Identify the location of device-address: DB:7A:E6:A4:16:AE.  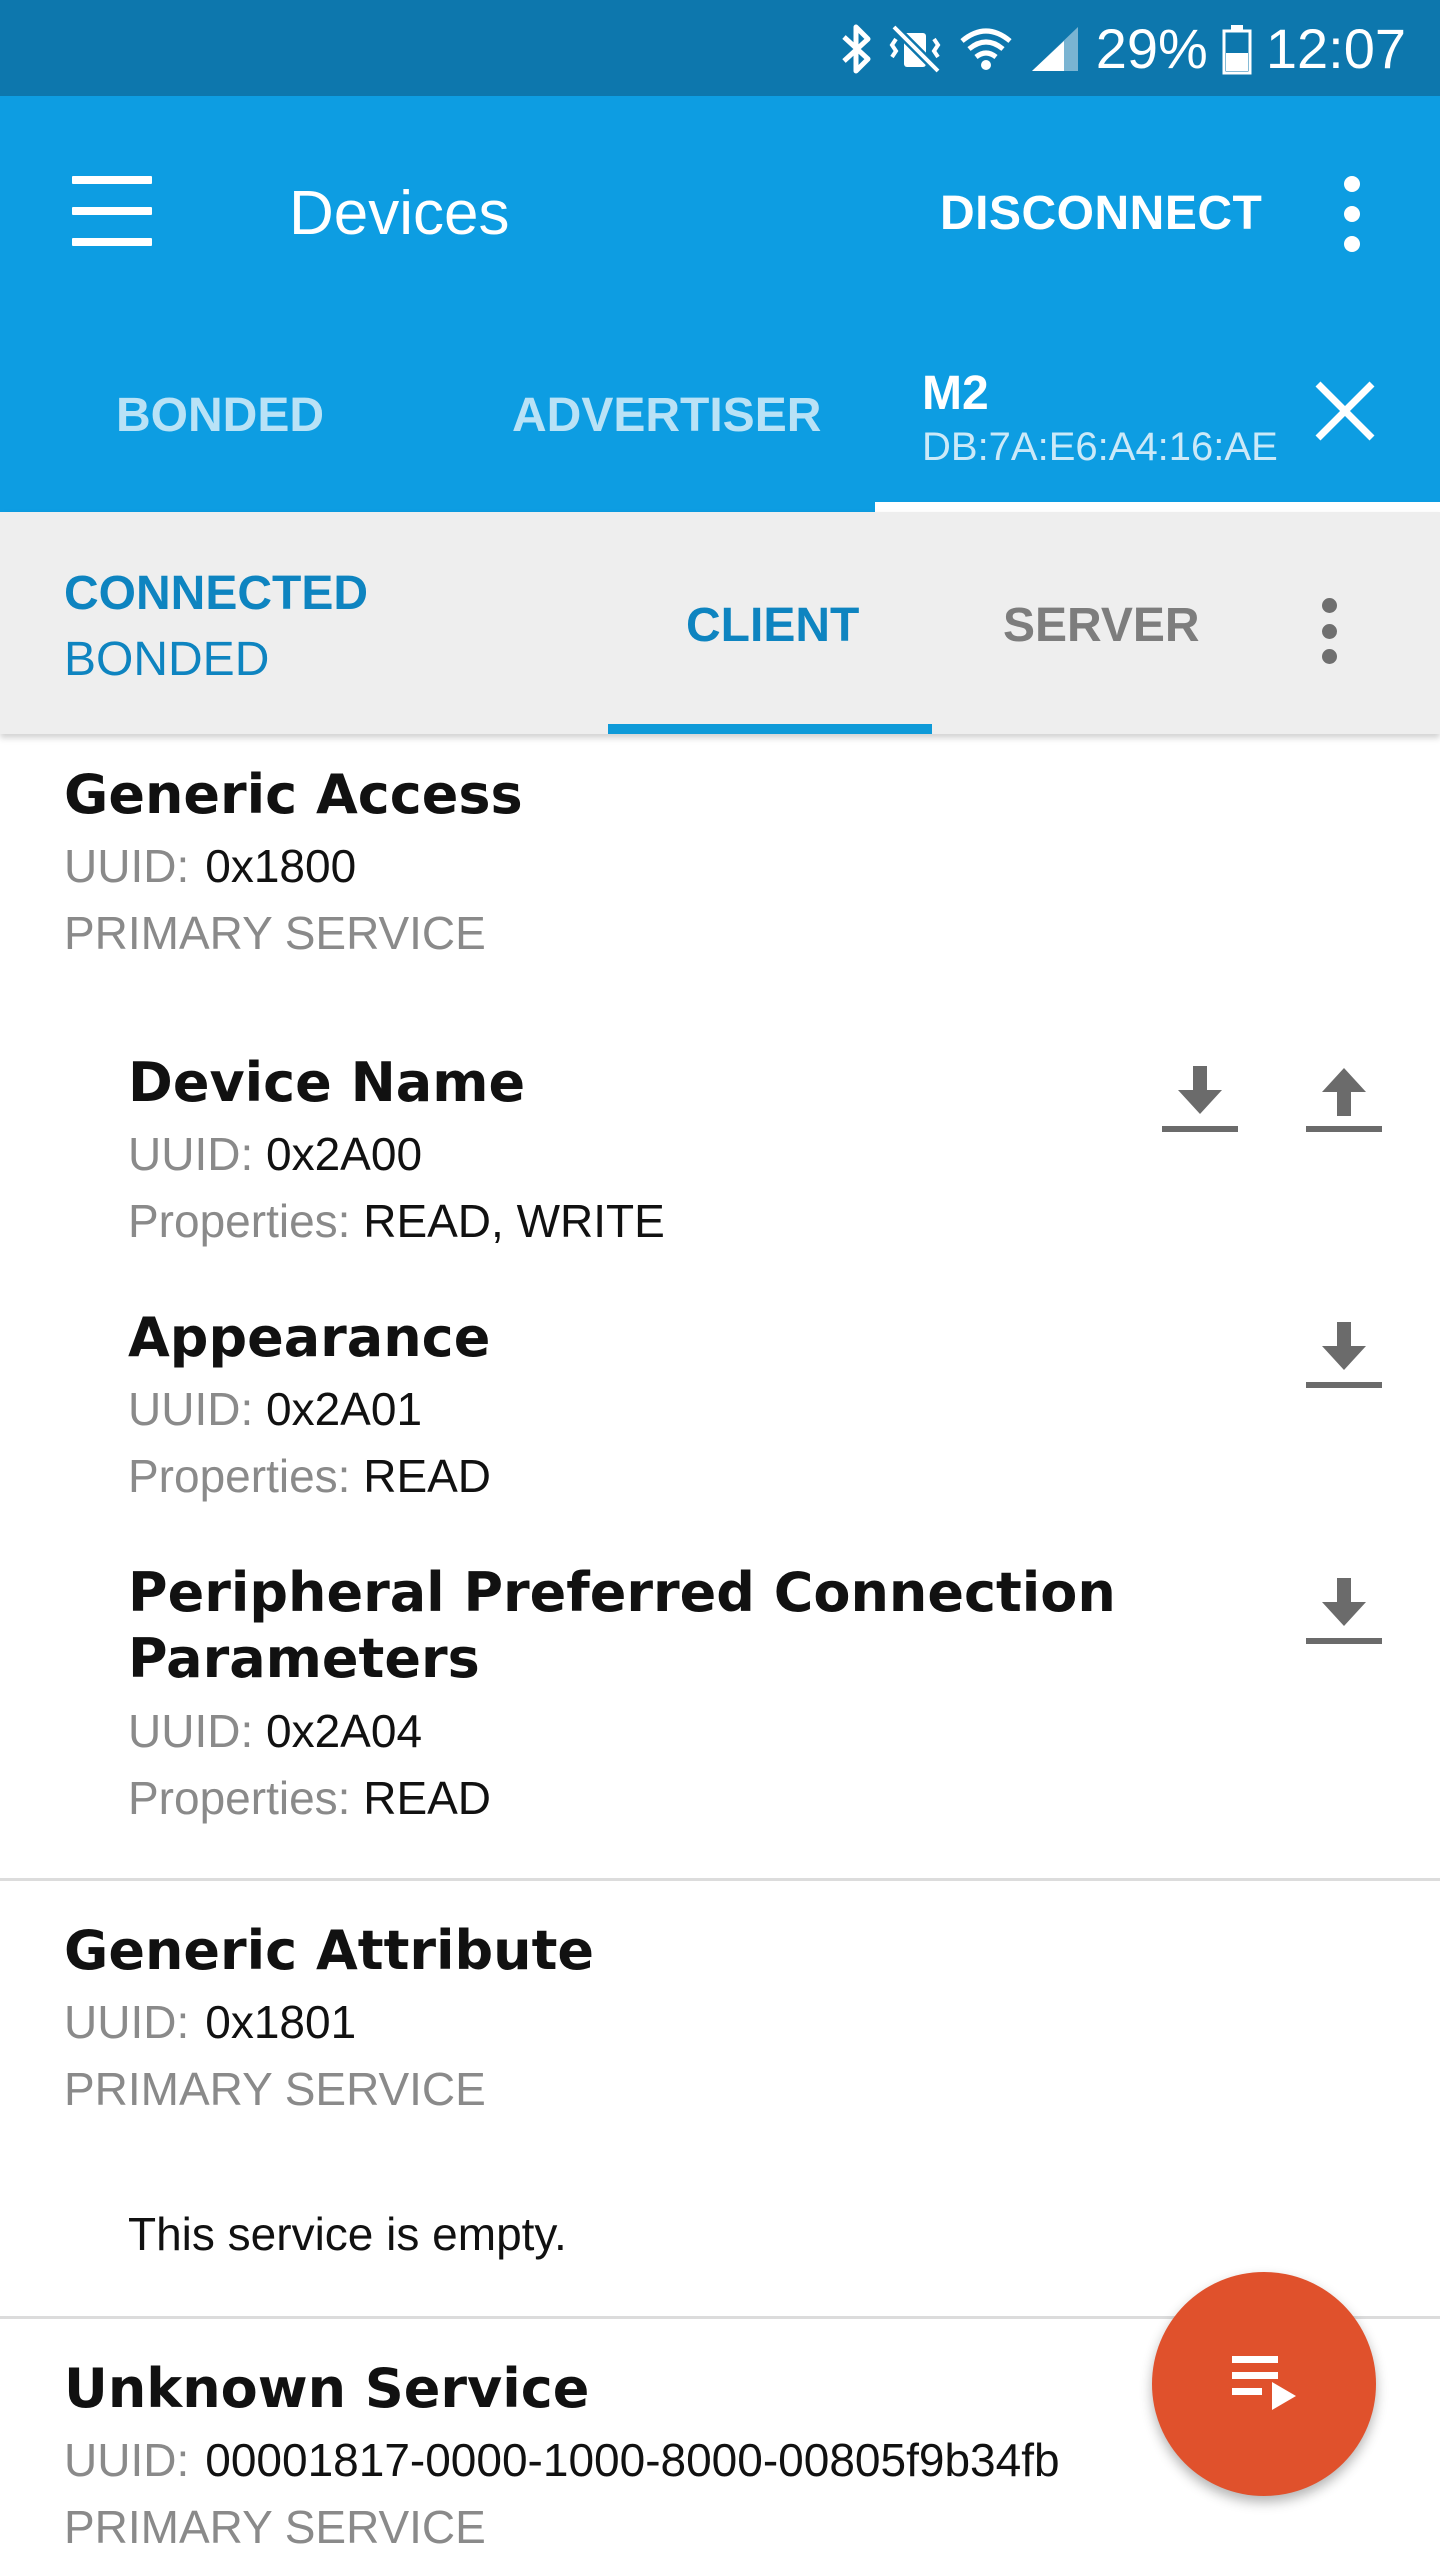
(1100, 447).